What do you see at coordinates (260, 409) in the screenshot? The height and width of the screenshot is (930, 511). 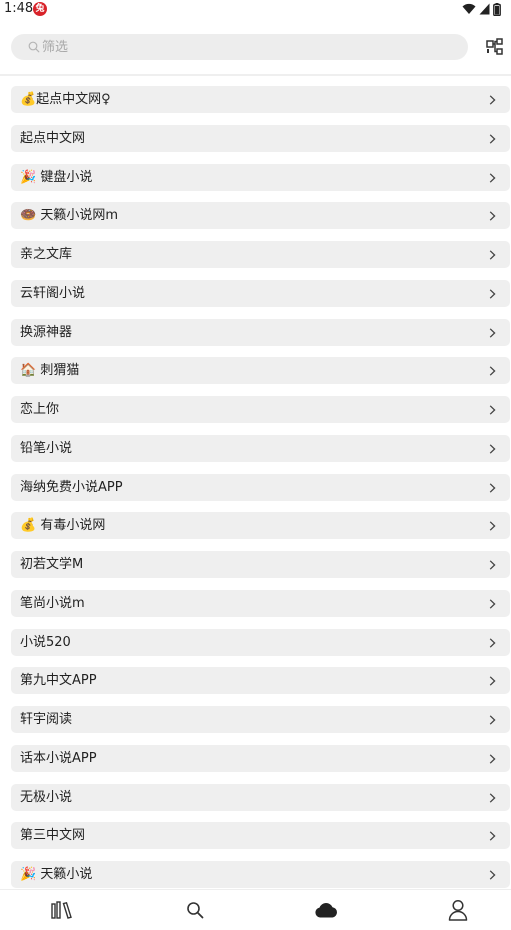 I see `source-list-item: 恋上你` at bounding box center [260, 409].